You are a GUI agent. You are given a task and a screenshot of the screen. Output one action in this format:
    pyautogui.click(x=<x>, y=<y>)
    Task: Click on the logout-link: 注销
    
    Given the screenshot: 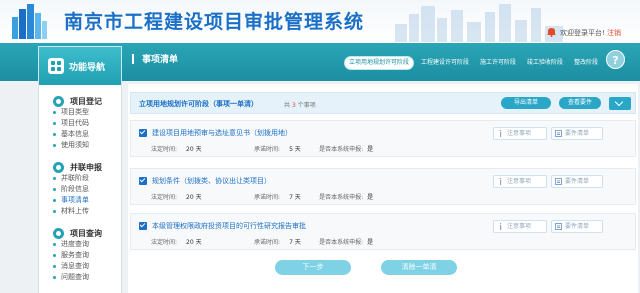 What is the action you would take?
    pyautogui.click(x=614, y=33)
    